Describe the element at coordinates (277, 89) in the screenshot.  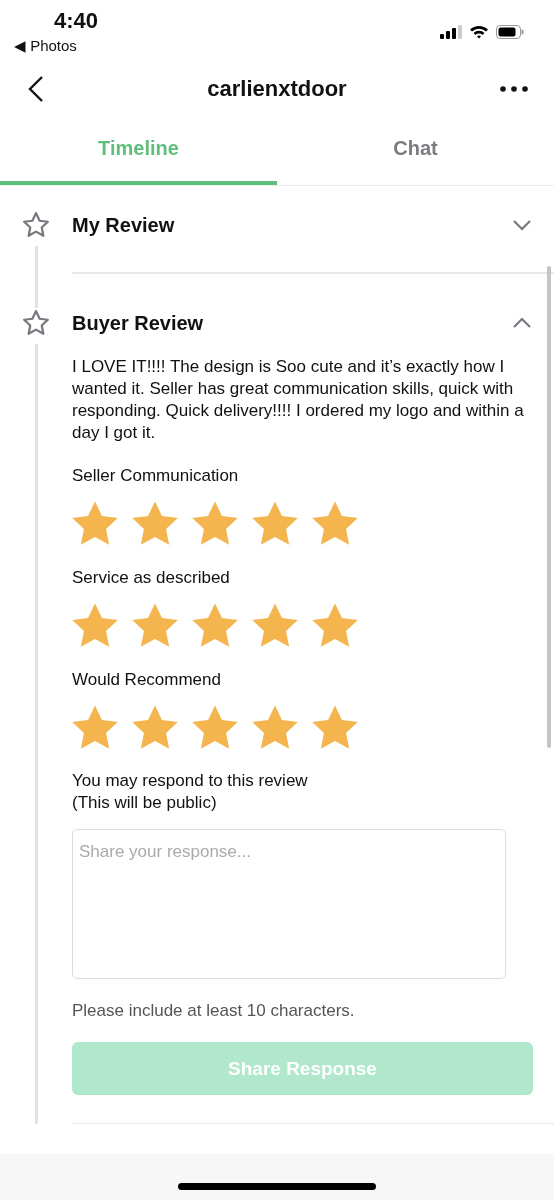
I see `screen-title: carlienxtdoor` at that location.